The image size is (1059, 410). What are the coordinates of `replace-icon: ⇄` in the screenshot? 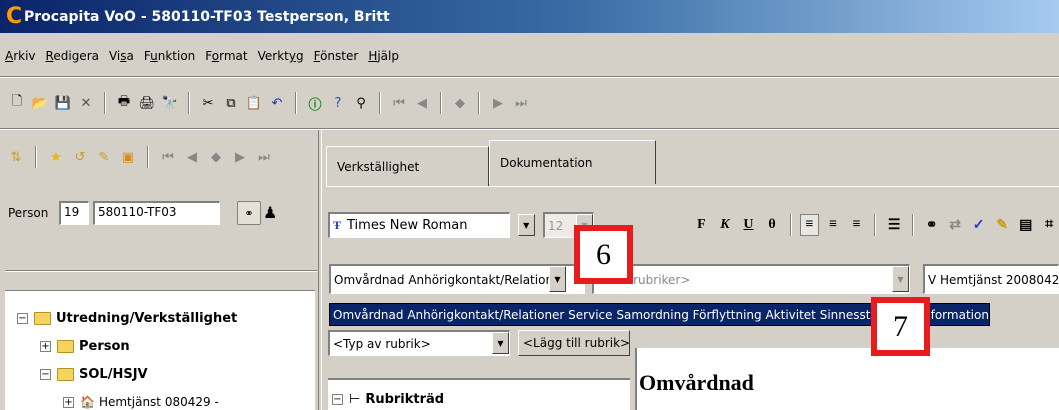 It's located at (955, 225).